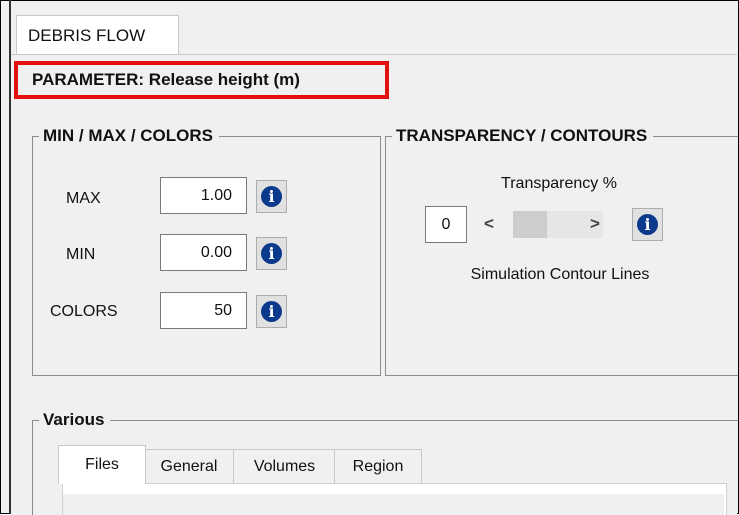  Describe the element at coordinates (446, 224) in the screenshot. I see `transparency-input: 0` at that location.